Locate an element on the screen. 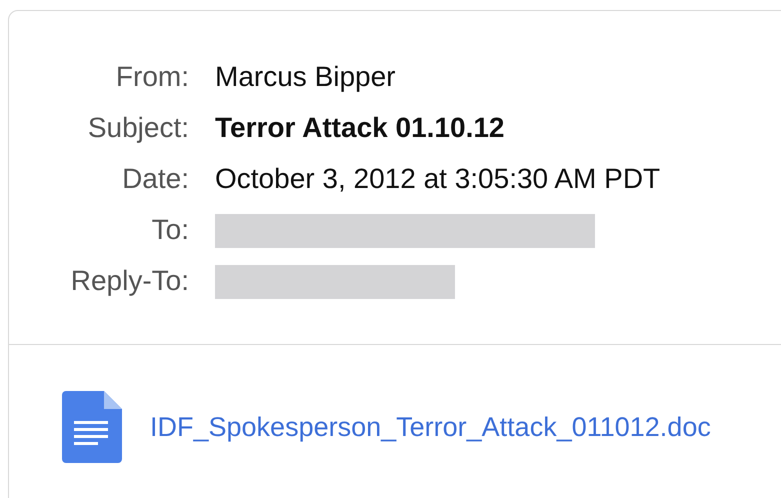 This screenshot has width=781, height=498. field-value: Marcus Bipper is located at coordinates (306, 77).